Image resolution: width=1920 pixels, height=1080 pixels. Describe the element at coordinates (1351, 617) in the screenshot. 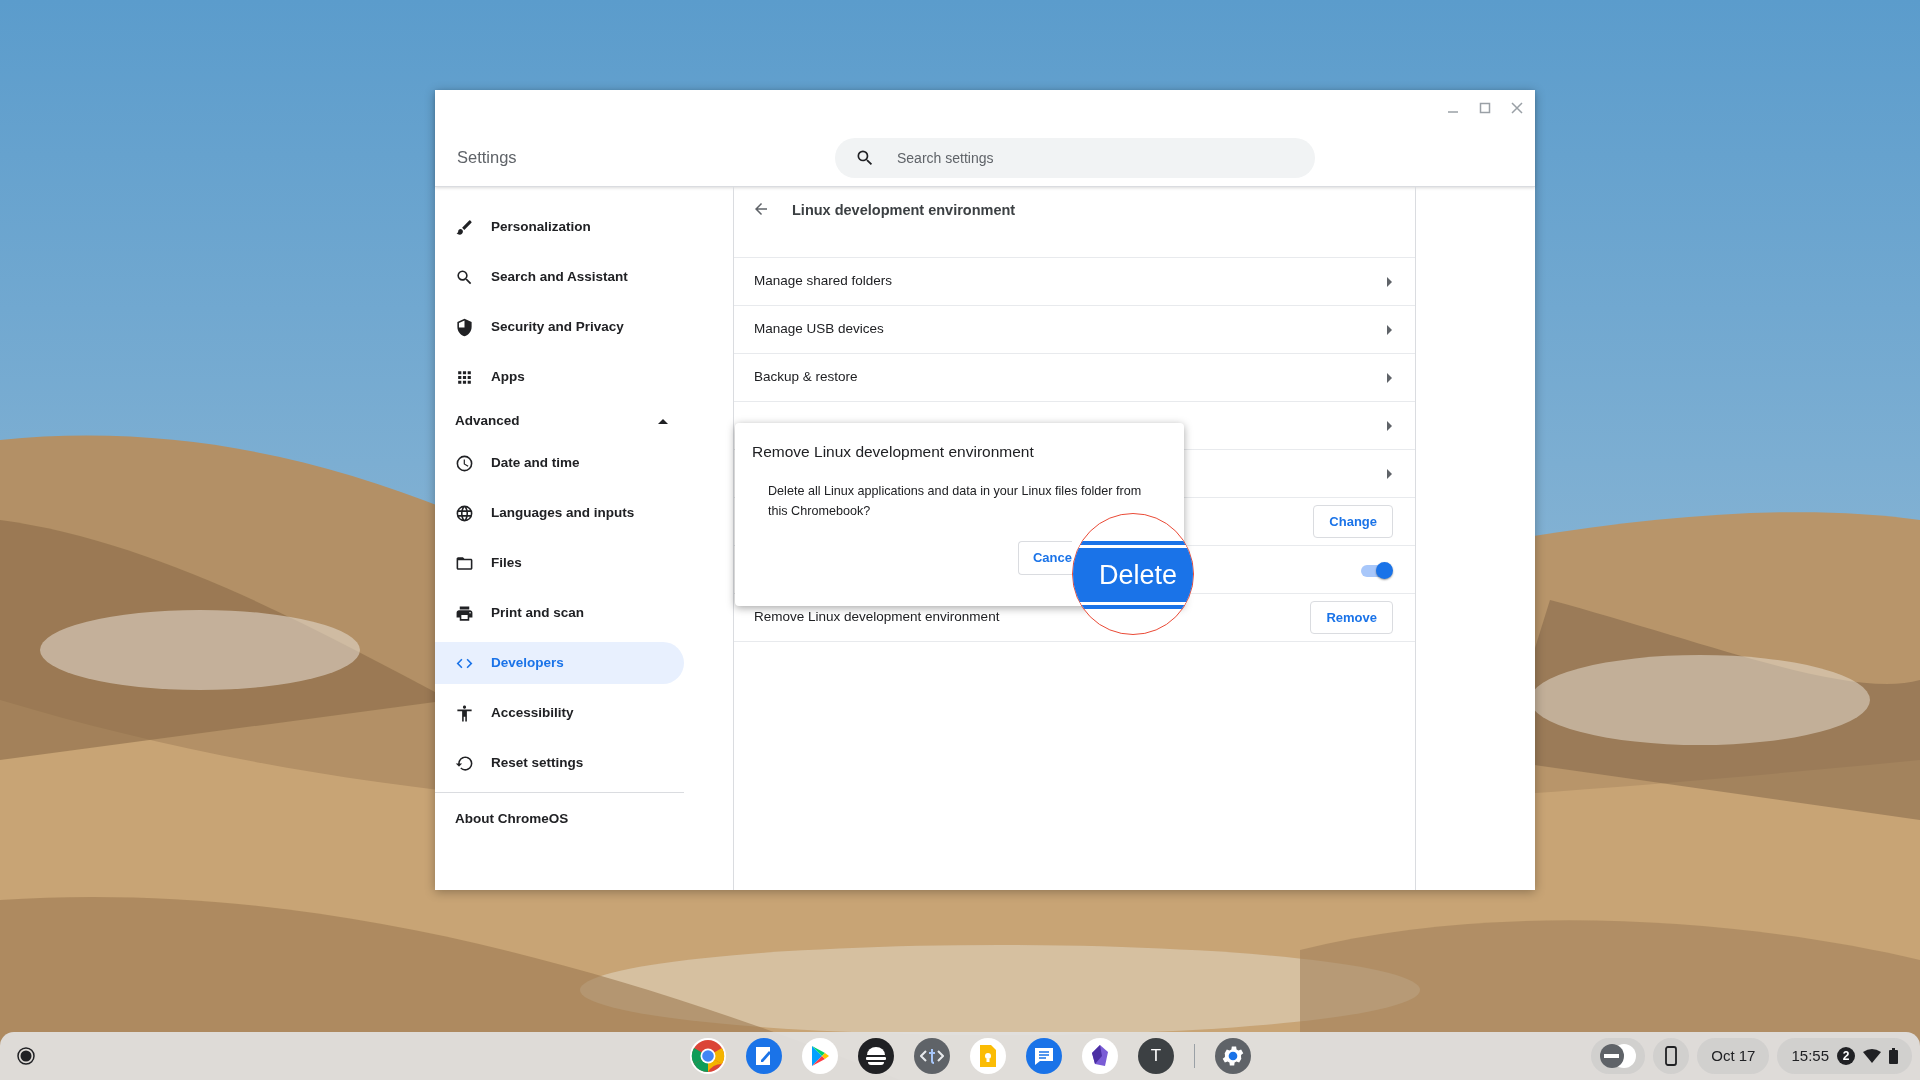

I see `row-button: Remove` at that location.